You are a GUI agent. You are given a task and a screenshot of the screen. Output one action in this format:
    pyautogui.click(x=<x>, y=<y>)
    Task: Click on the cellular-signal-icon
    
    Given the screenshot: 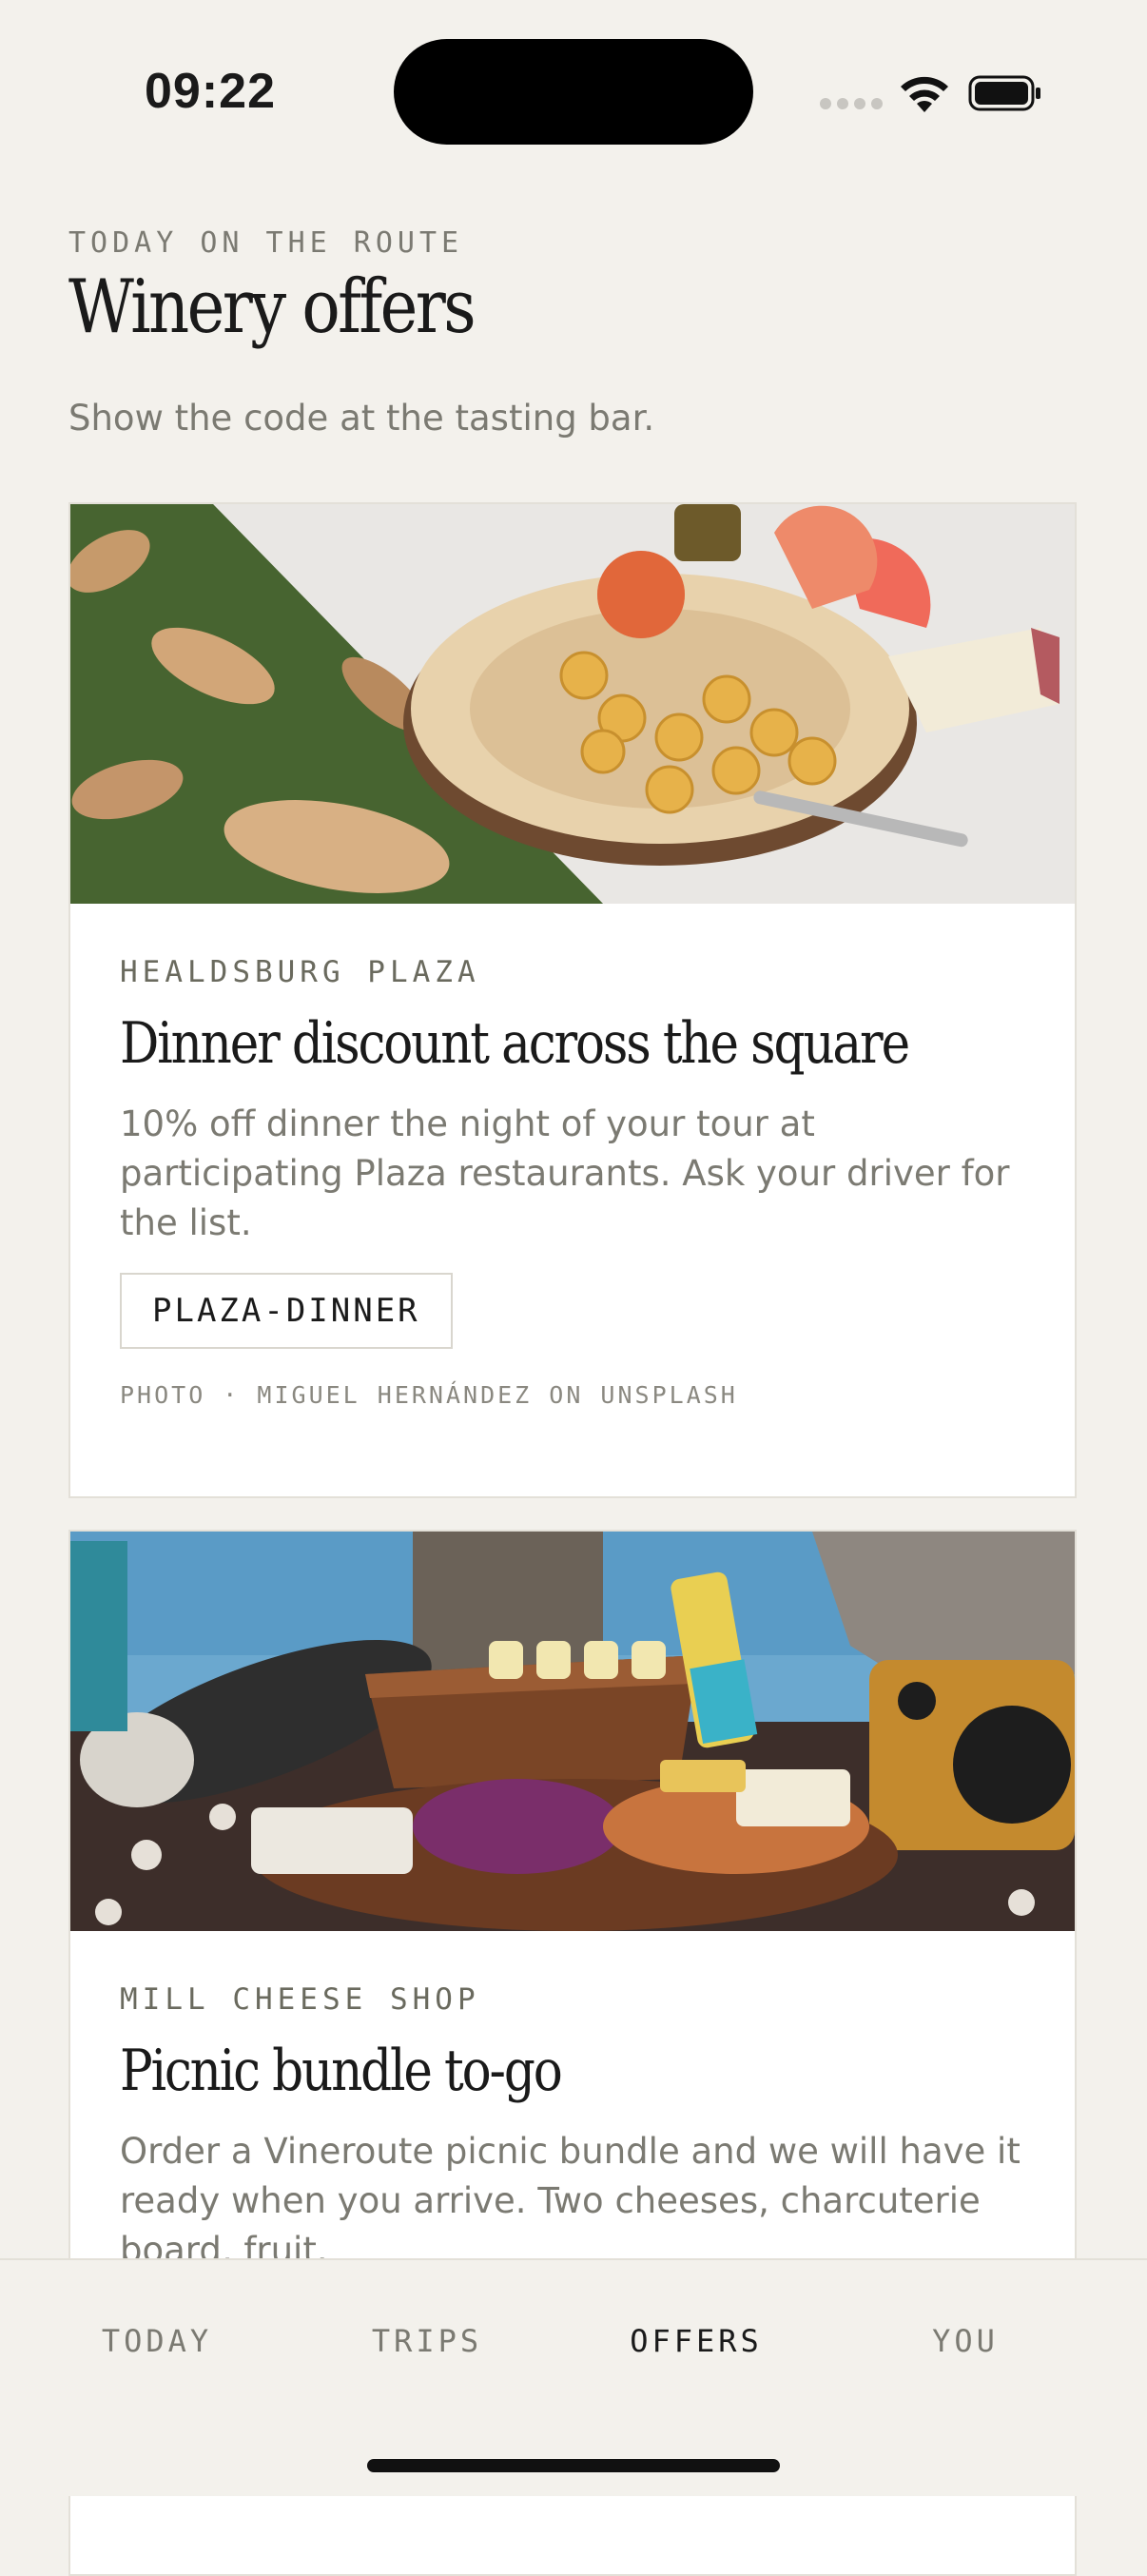 What is the action you would take?
    pyautogui.click(x=851, y=103)
    